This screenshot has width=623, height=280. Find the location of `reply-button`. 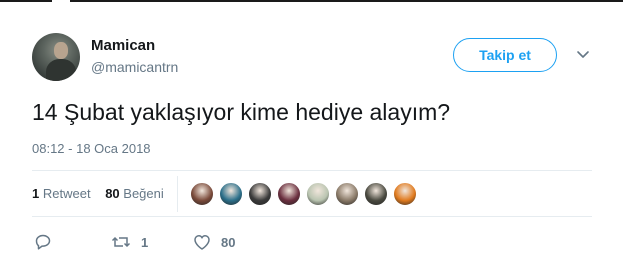

reply-button is located at coordinates (43, 242).